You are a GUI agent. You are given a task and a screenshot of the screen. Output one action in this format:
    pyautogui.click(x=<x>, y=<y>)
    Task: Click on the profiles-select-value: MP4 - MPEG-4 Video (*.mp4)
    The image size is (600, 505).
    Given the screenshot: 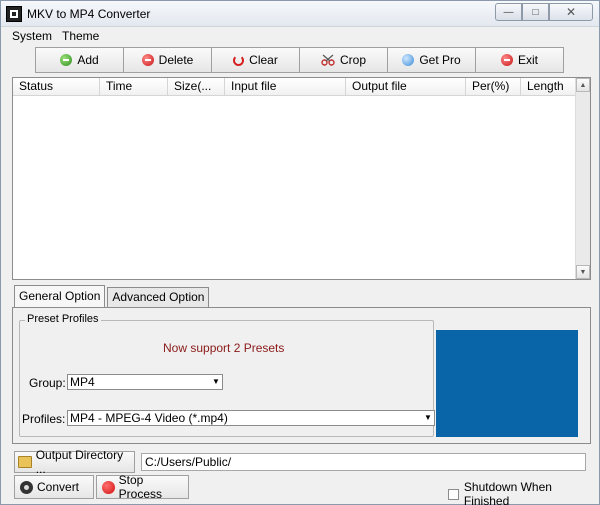 What is the action you would take?
    pyautogui.click(x=149, y=418)
    